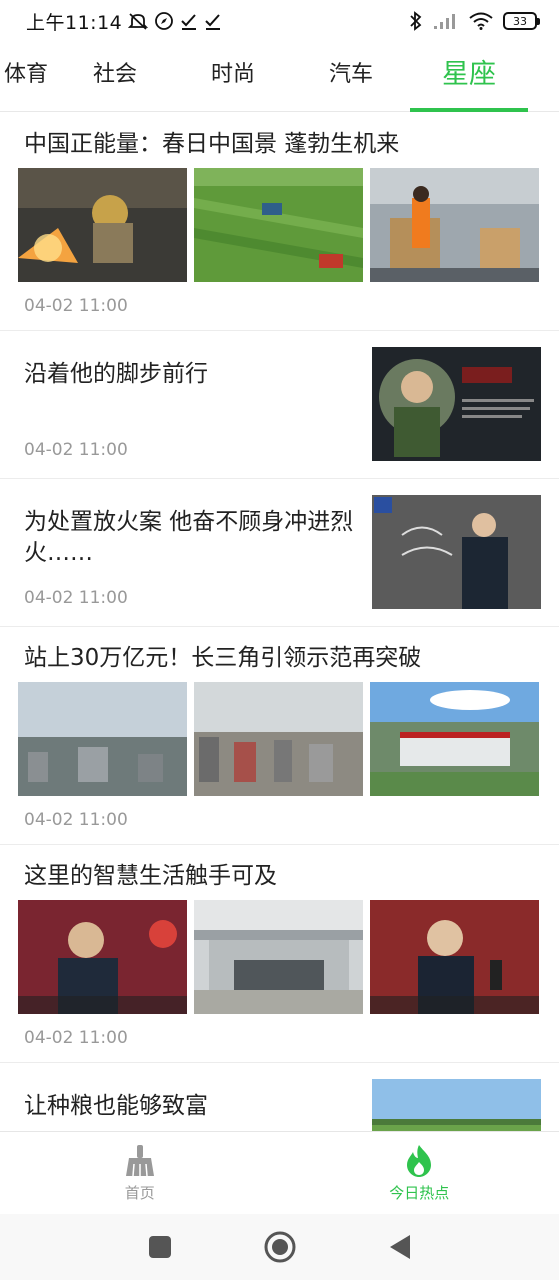 This screenshot has width=559, height=1280. What do you see at coordinates (150, 876) in the screenshot?
I see `news-title: 这里的智慧生活触手可及` at bounding box center [150, 876].